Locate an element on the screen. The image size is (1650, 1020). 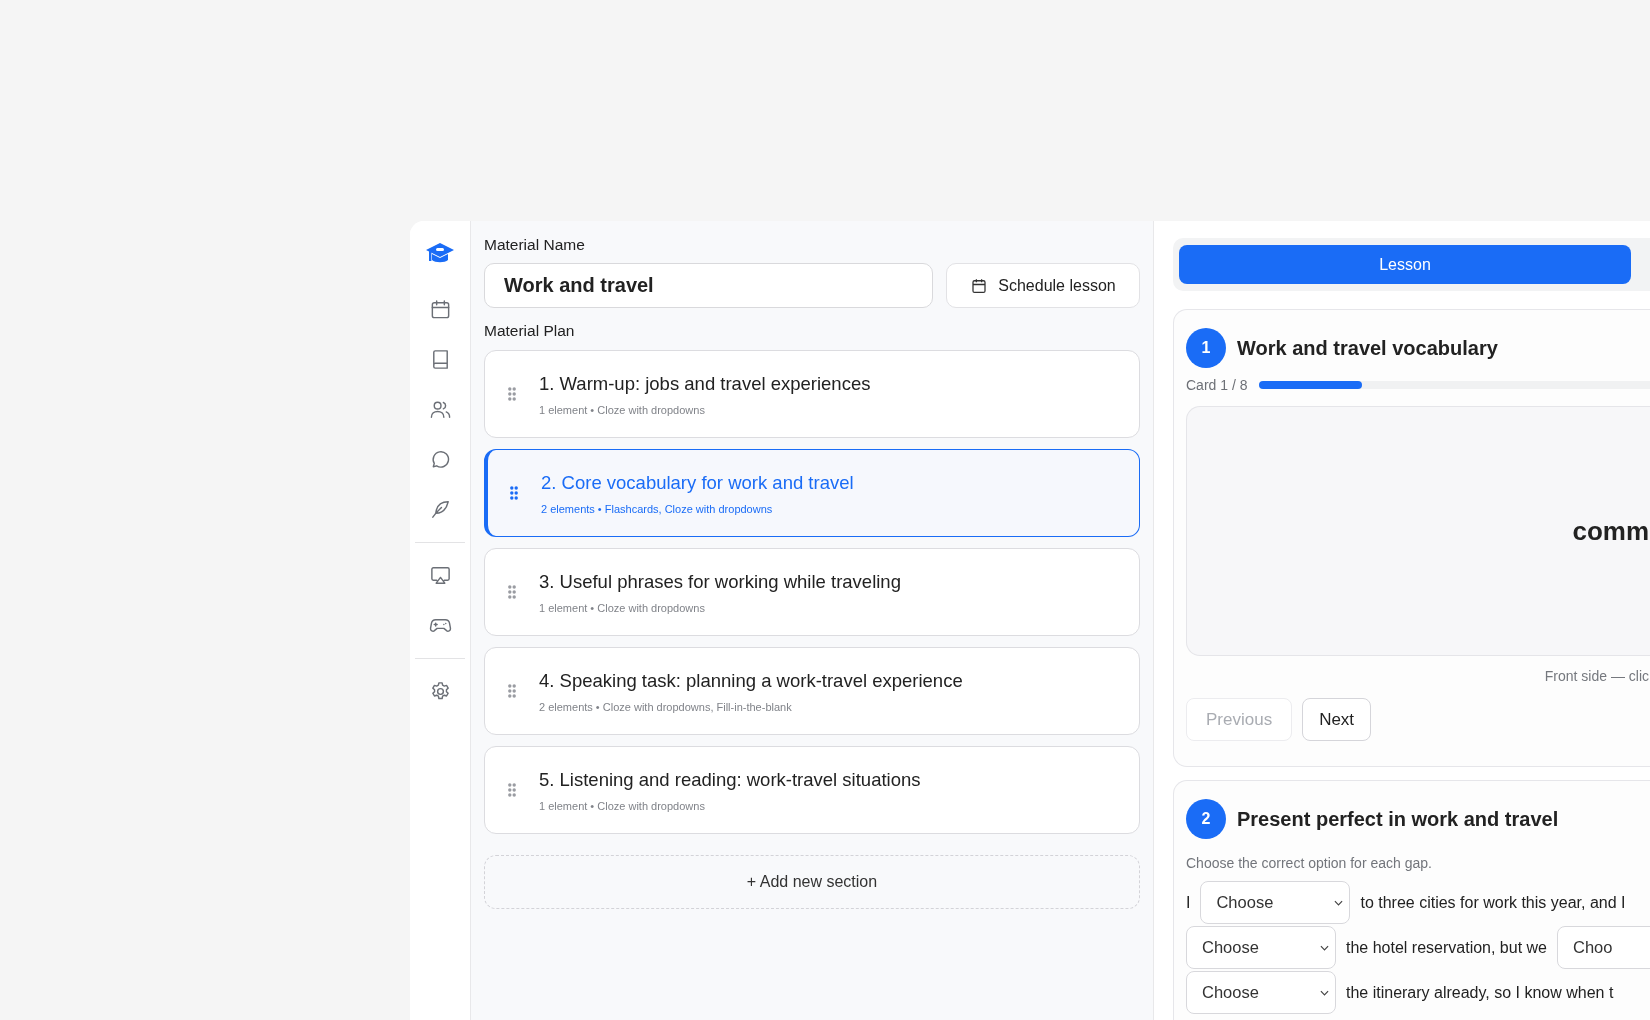
block-title: Present perfect in work and travel is located at coordinates (1398, 819).